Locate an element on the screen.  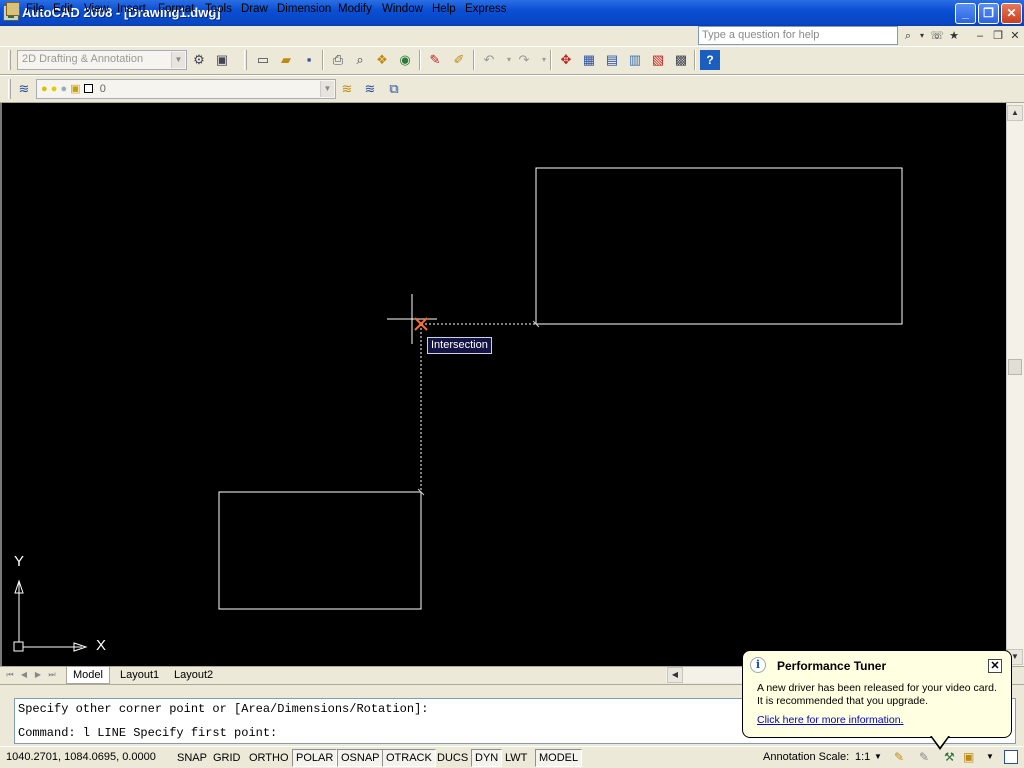
command-line-2: Command: l LINE Specify first point: is located at coordinates (147, 733).